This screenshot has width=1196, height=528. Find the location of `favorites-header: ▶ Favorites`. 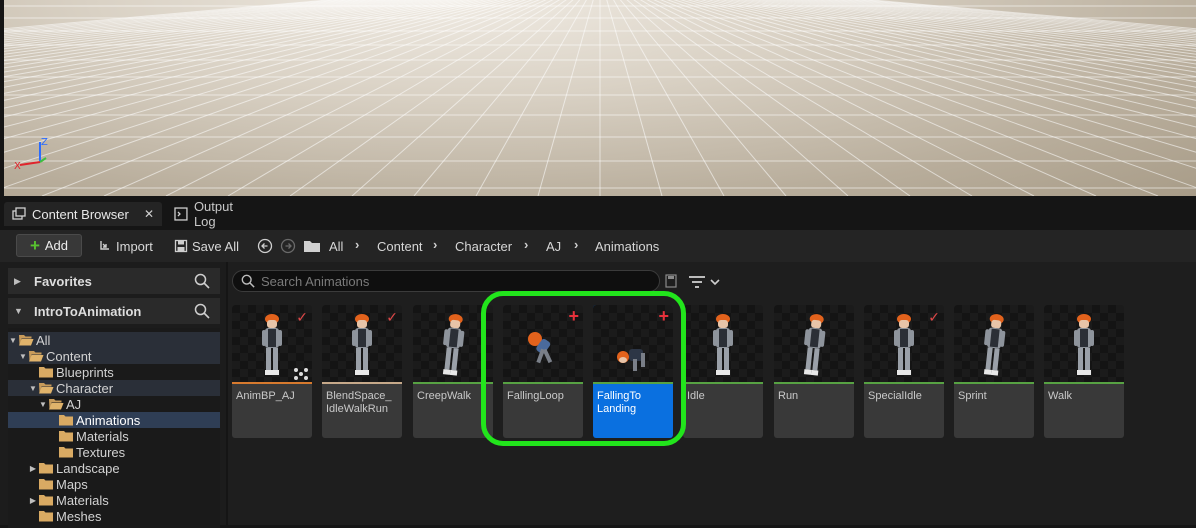

favorites-header: ▶ Favorites is located at coordinates (114, 281).